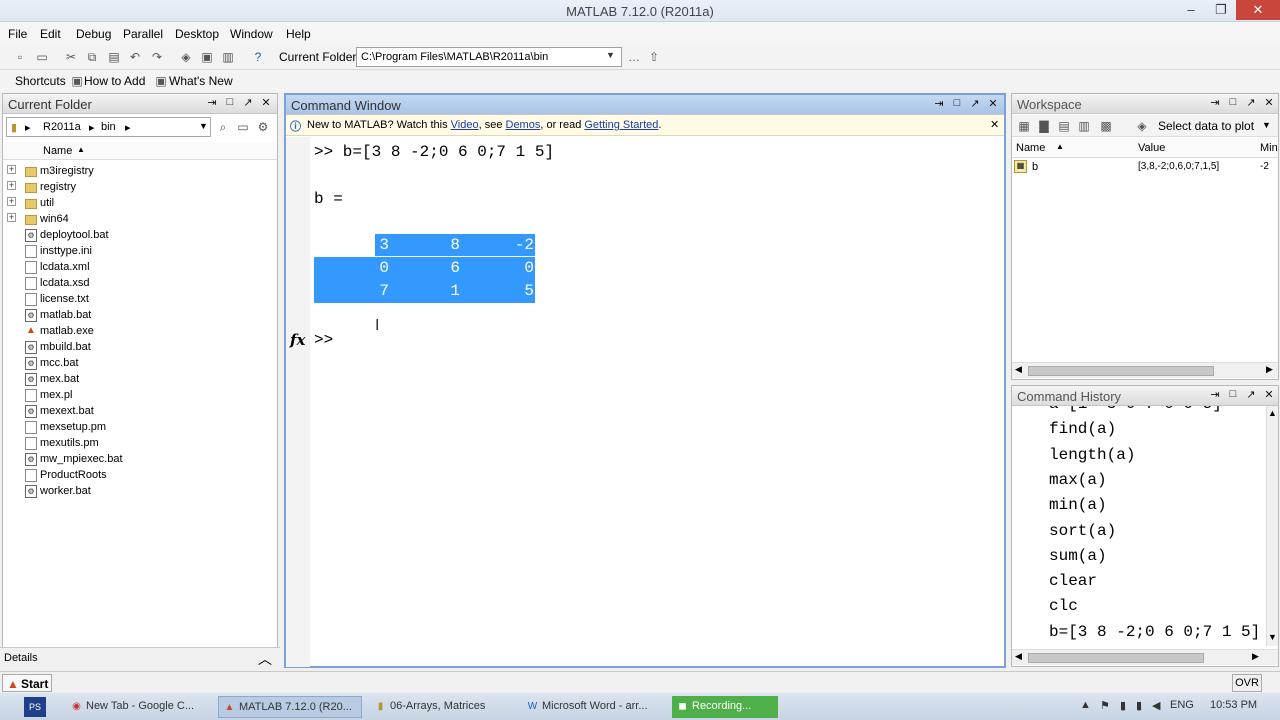 This screenshot has height=720, width=1280. What do you see at coordinates (42, 57) in the screenshot?
I see `open-folder-icon: ▭` at bounding box center [42, 57].